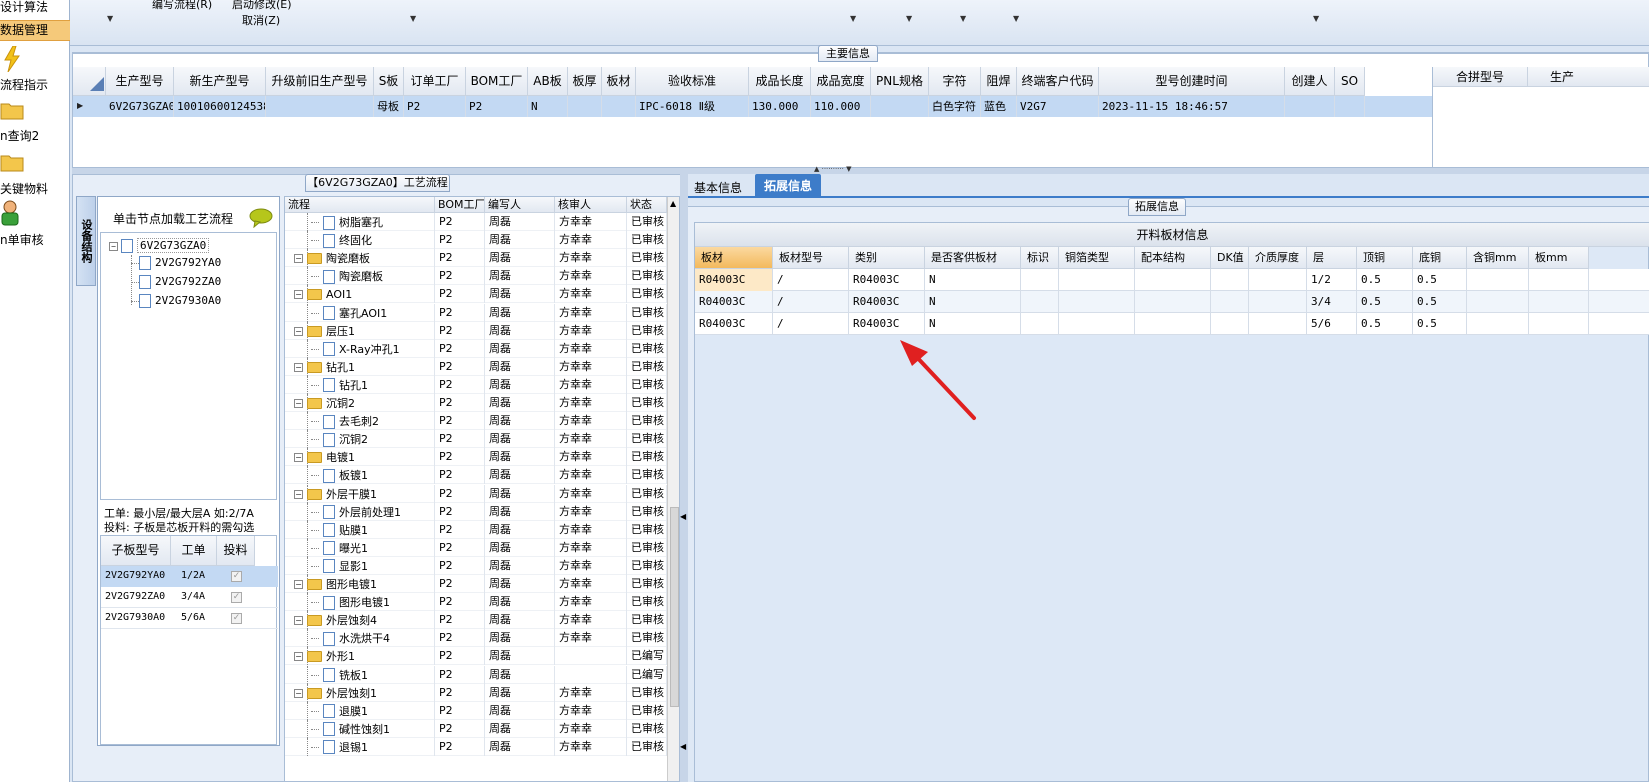 This screenshot has height=782, width=1649. What do you see at coordinates (497, 106) in the screenshot?
I see `table-cell: P2` at bounding box center [497, 106].